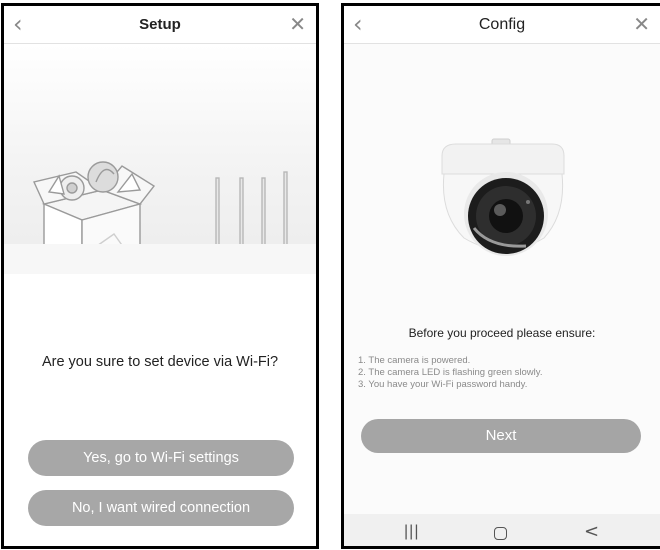  I want to click on checklist-item: 1. The camera is powered., so click(414, 360).